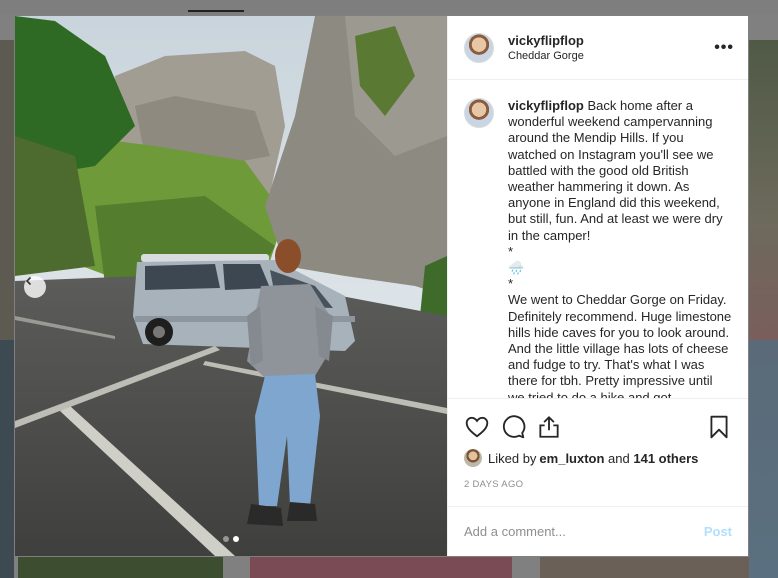 Image resolution: width=778 pixels, height=578 pixels. I want to click on post-timestamp: 2 DAYS AGO, so click(598, 484).